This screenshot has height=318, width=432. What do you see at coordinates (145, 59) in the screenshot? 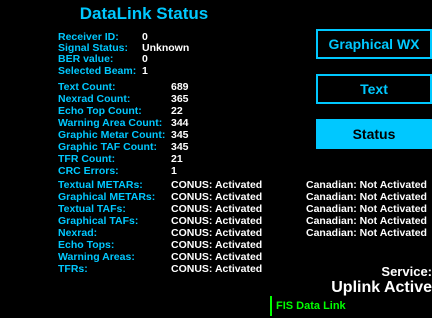
I see `ber-value-value: 0` at bounding box center [145, 59].